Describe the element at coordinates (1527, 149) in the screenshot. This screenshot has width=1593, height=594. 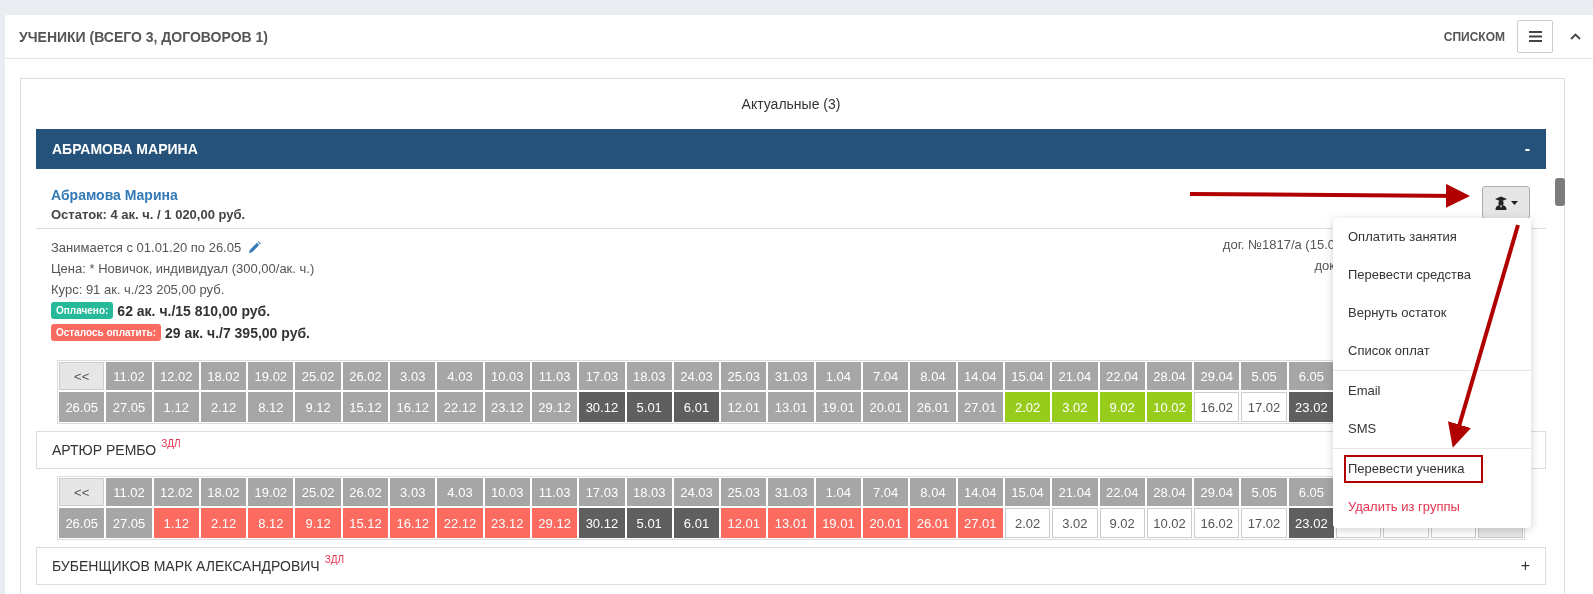
I see `toggle-icon: -` at that location.